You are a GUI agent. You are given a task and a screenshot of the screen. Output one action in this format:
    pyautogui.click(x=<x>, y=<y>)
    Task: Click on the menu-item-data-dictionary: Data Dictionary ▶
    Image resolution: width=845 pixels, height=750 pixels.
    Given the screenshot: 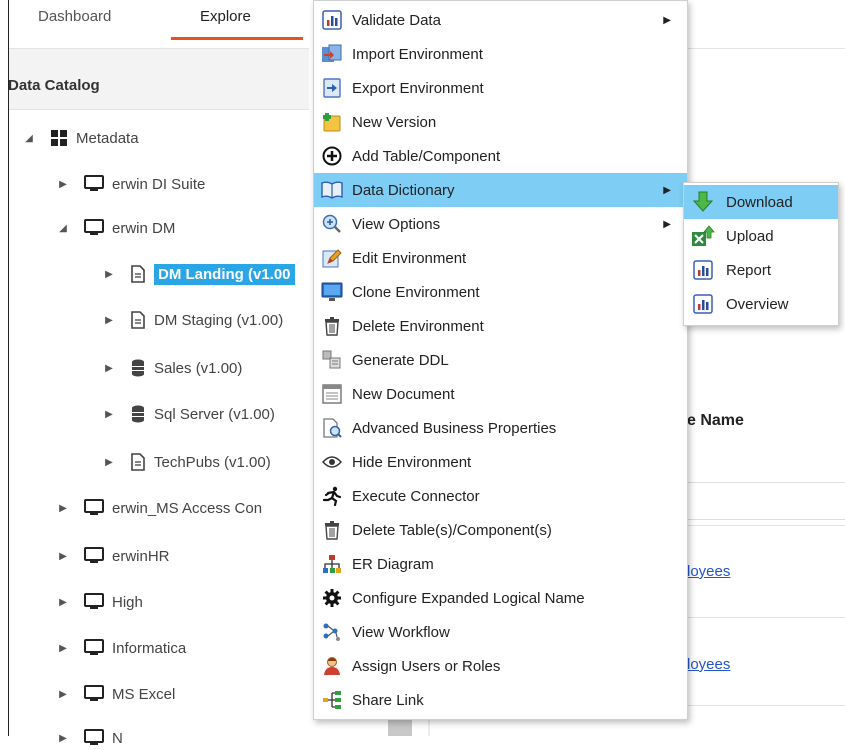 What is the action you would take?
    pyautogui.click(x=500, y=190)
    